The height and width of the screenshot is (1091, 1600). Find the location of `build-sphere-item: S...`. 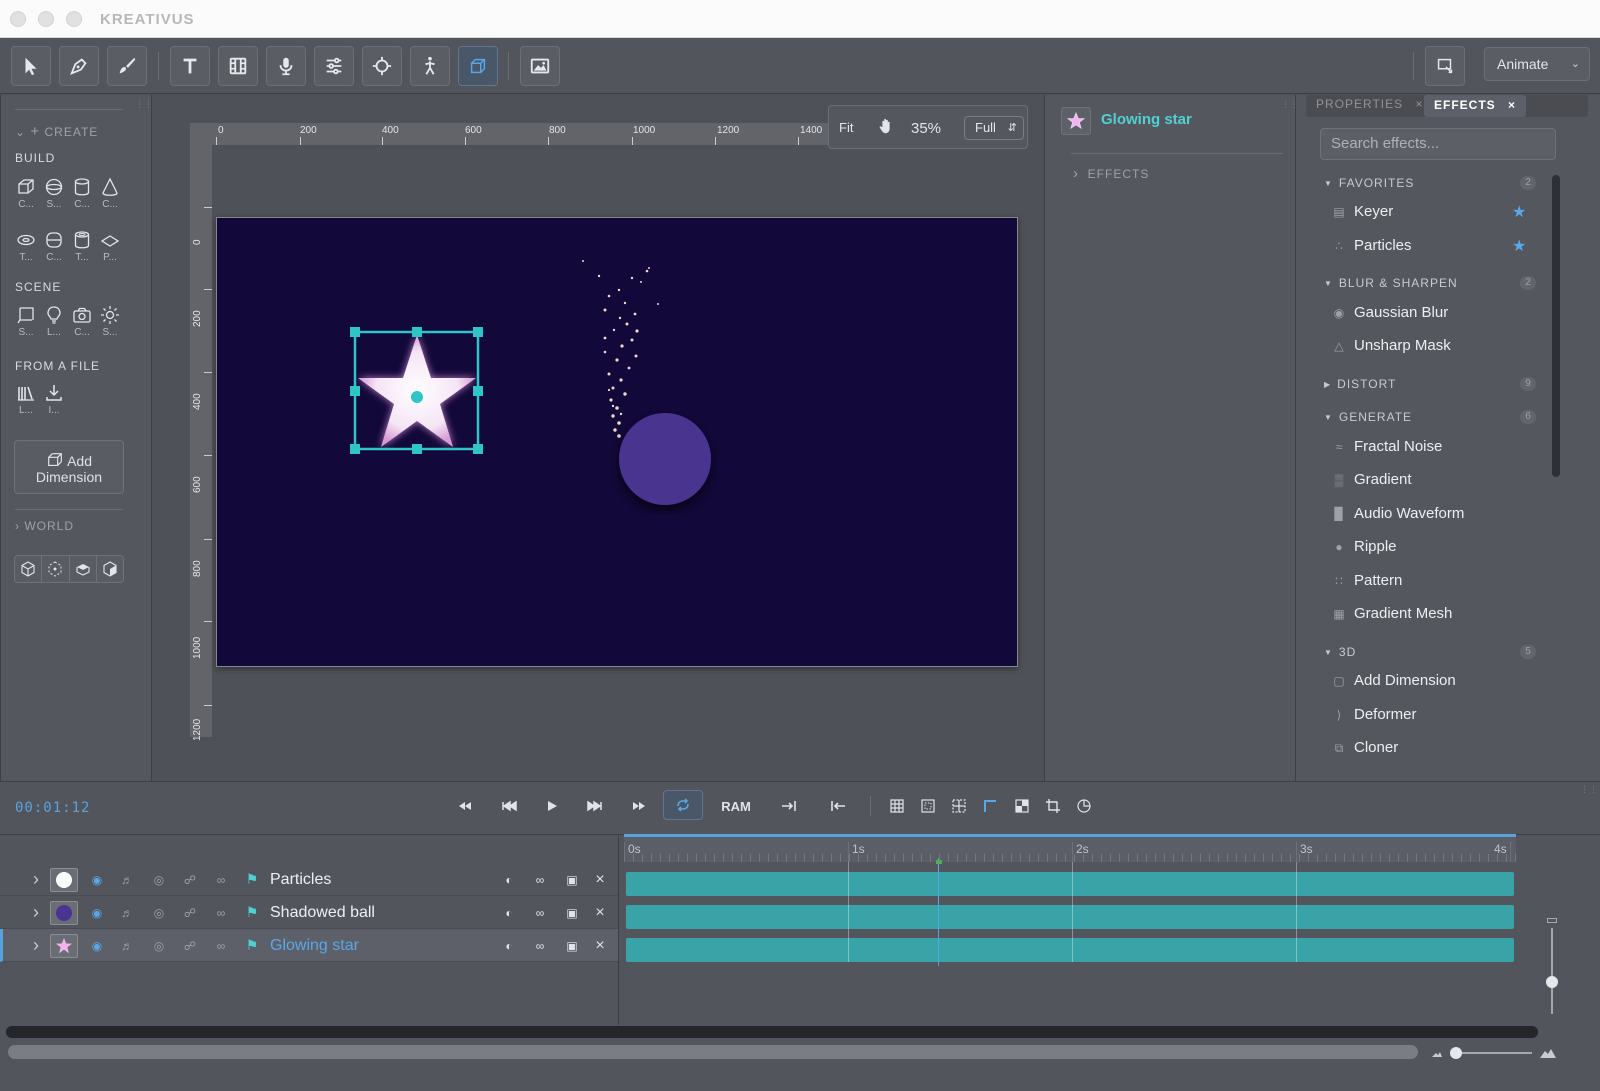

build-sphere-item: S... is located at coordinates (54, 193).